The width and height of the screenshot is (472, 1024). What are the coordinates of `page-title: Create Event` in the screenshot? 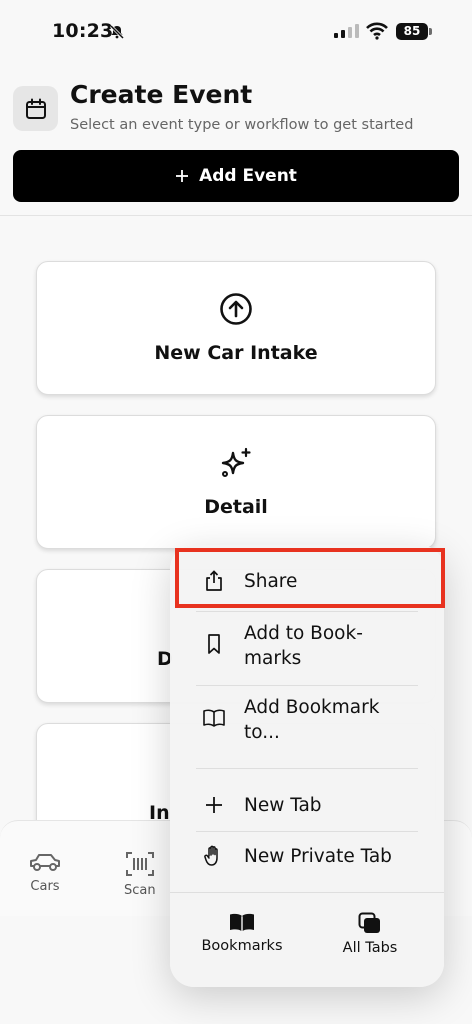 It's located at (161, 94).